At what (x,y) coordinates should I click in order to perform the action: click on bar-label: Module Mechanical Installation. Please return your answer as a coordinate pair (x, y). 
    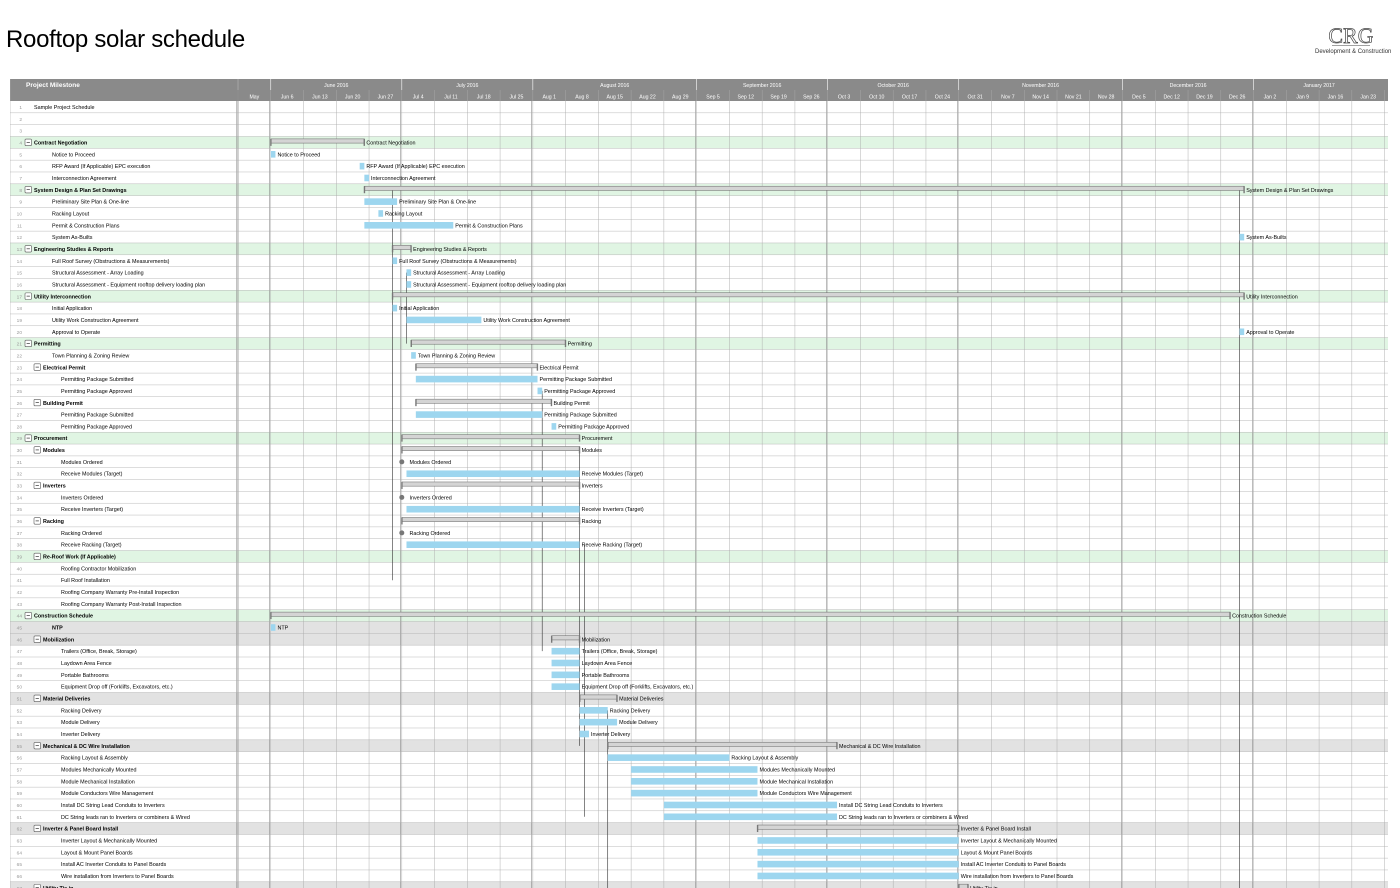
    Looking at the image, I should click on (796, 782).